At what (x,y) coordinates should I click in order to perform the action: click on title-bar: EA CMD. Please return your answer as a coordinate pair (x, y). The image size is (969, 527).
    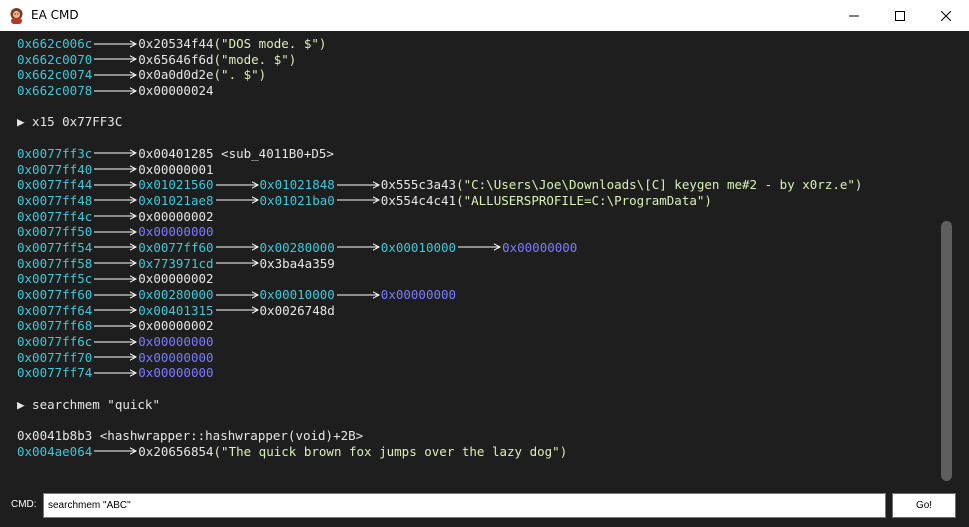
    Looking at the image, I should click on (484, 15).